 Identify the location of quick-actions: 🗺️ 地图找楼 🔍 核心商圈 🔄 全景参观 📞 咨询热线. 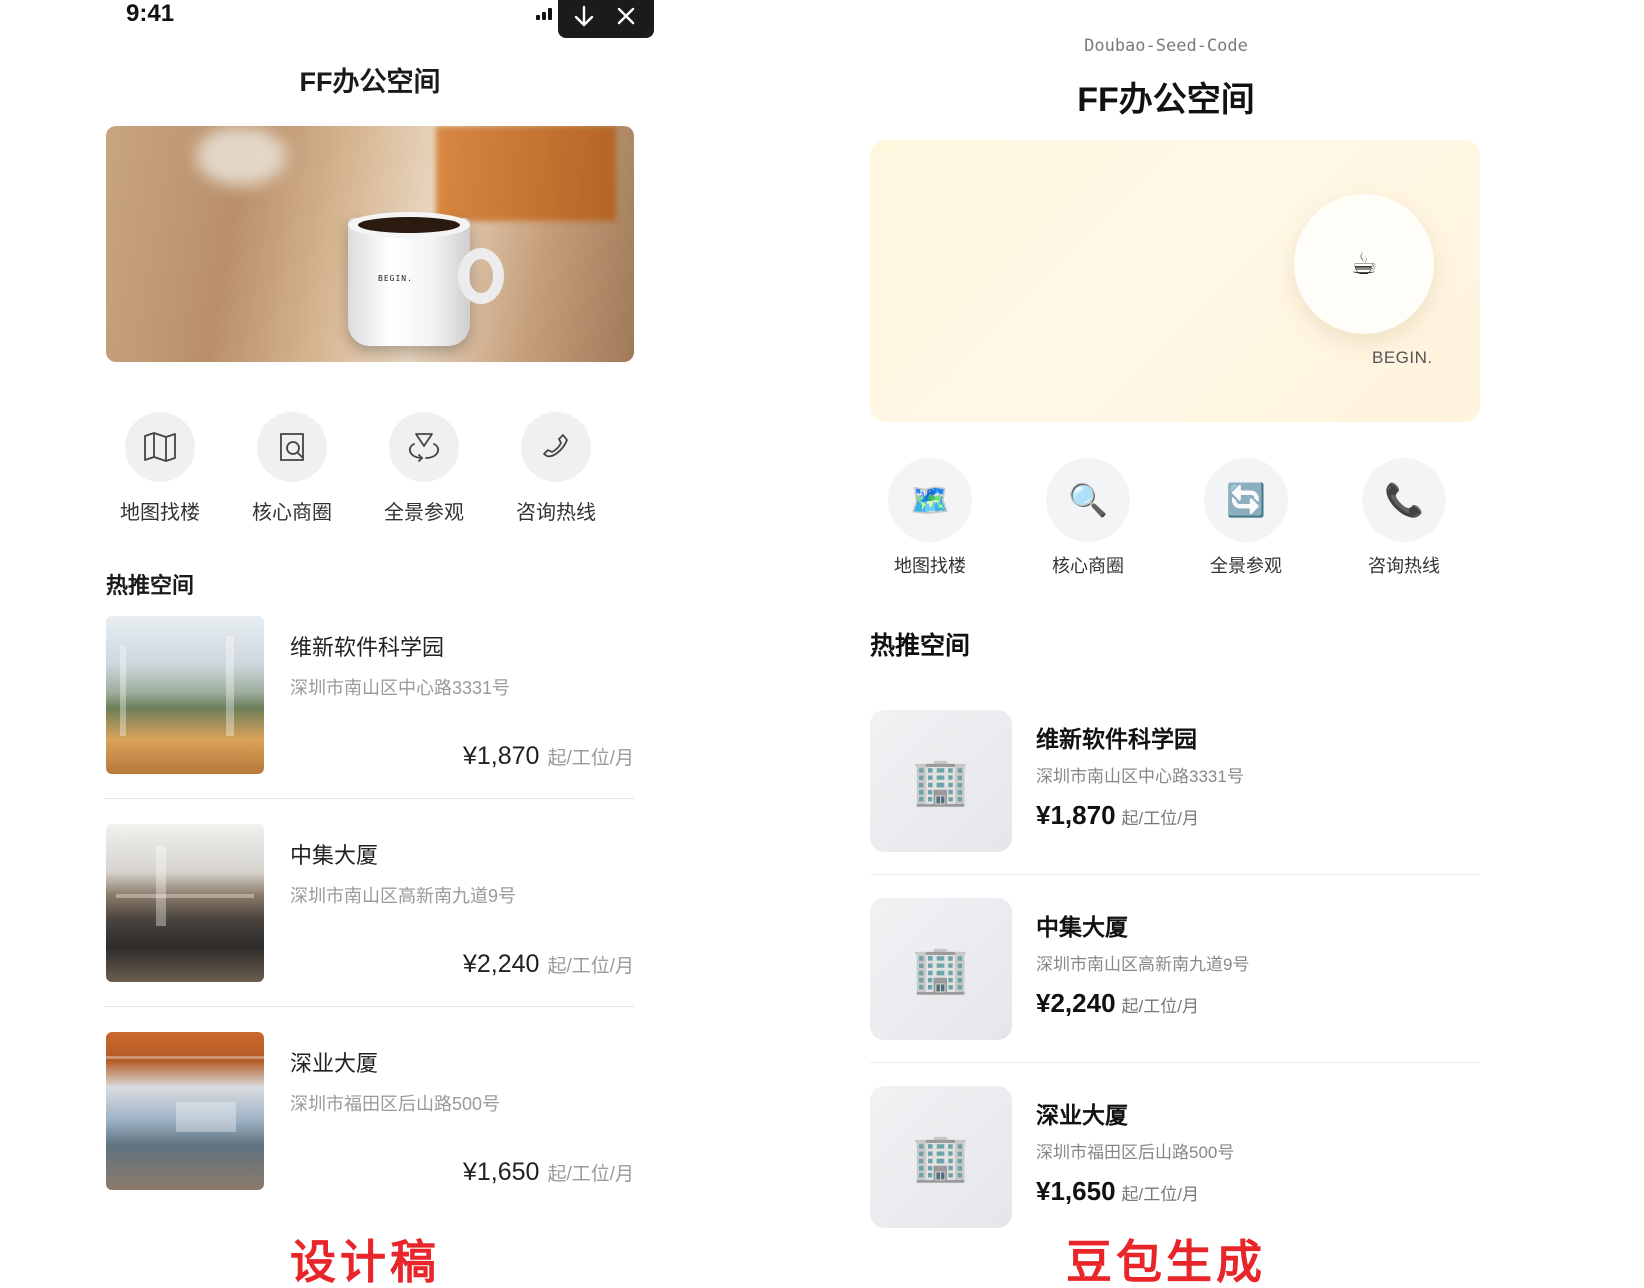
(1175, 518).